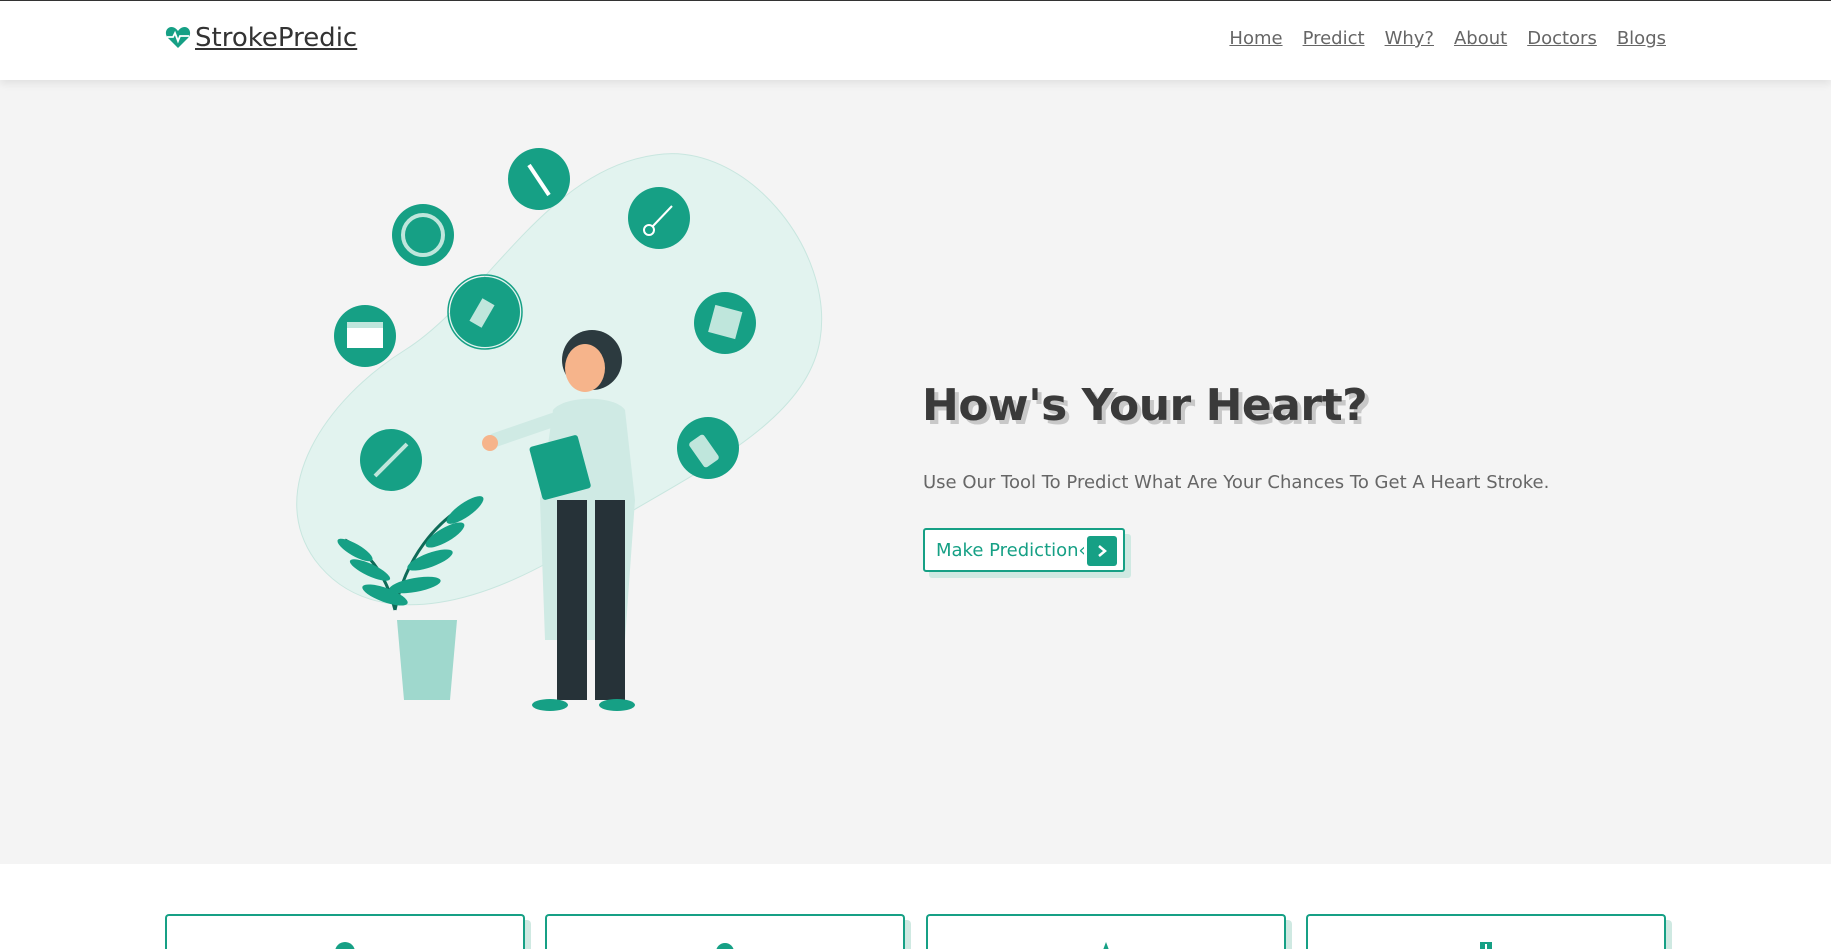  What do you see at coordinates (1334, 38) in the screenshot?
I see `nav-predict: Predict` at bounding box center [1334, 38].